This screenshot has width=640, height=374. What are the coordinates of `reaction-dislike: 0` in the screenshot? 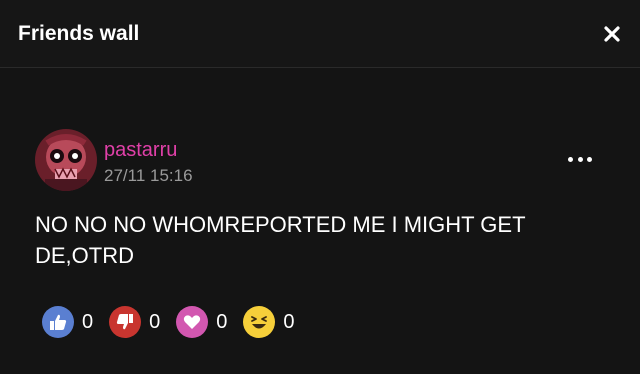 It's located at (134, 322).